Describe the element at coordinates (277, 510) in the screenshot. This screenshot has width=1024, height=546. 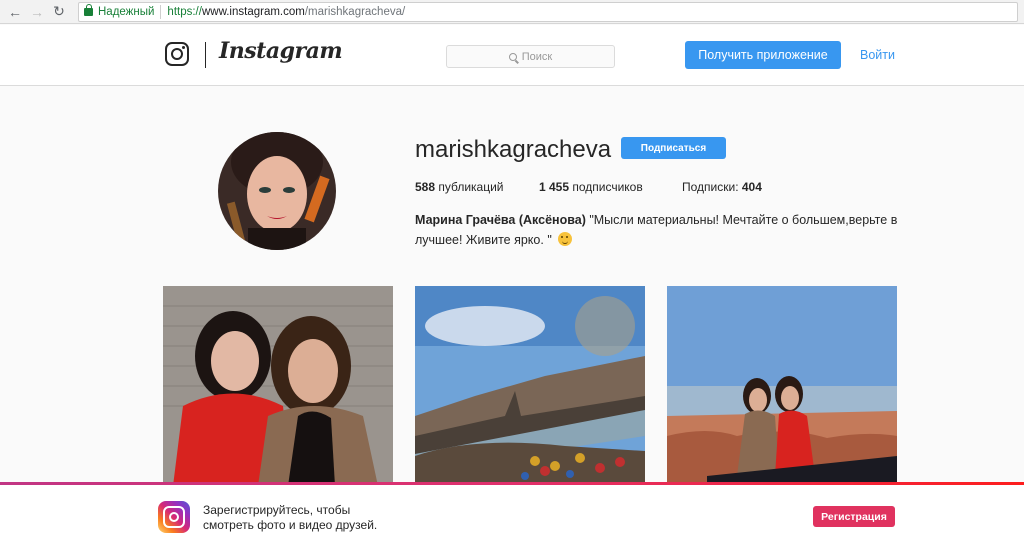
I see `banner-line-1: Зарегистрируйтесь, чтобы` at that location.